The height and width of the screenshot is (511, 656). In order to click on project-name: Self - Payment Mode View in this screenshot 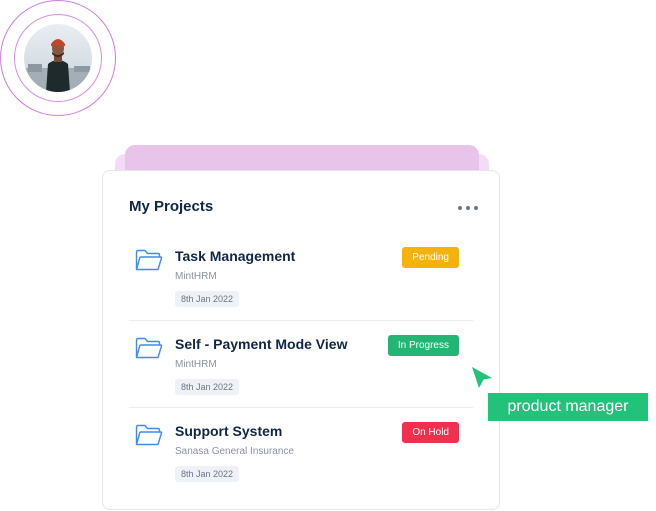, I will do `click(261, 344)`.